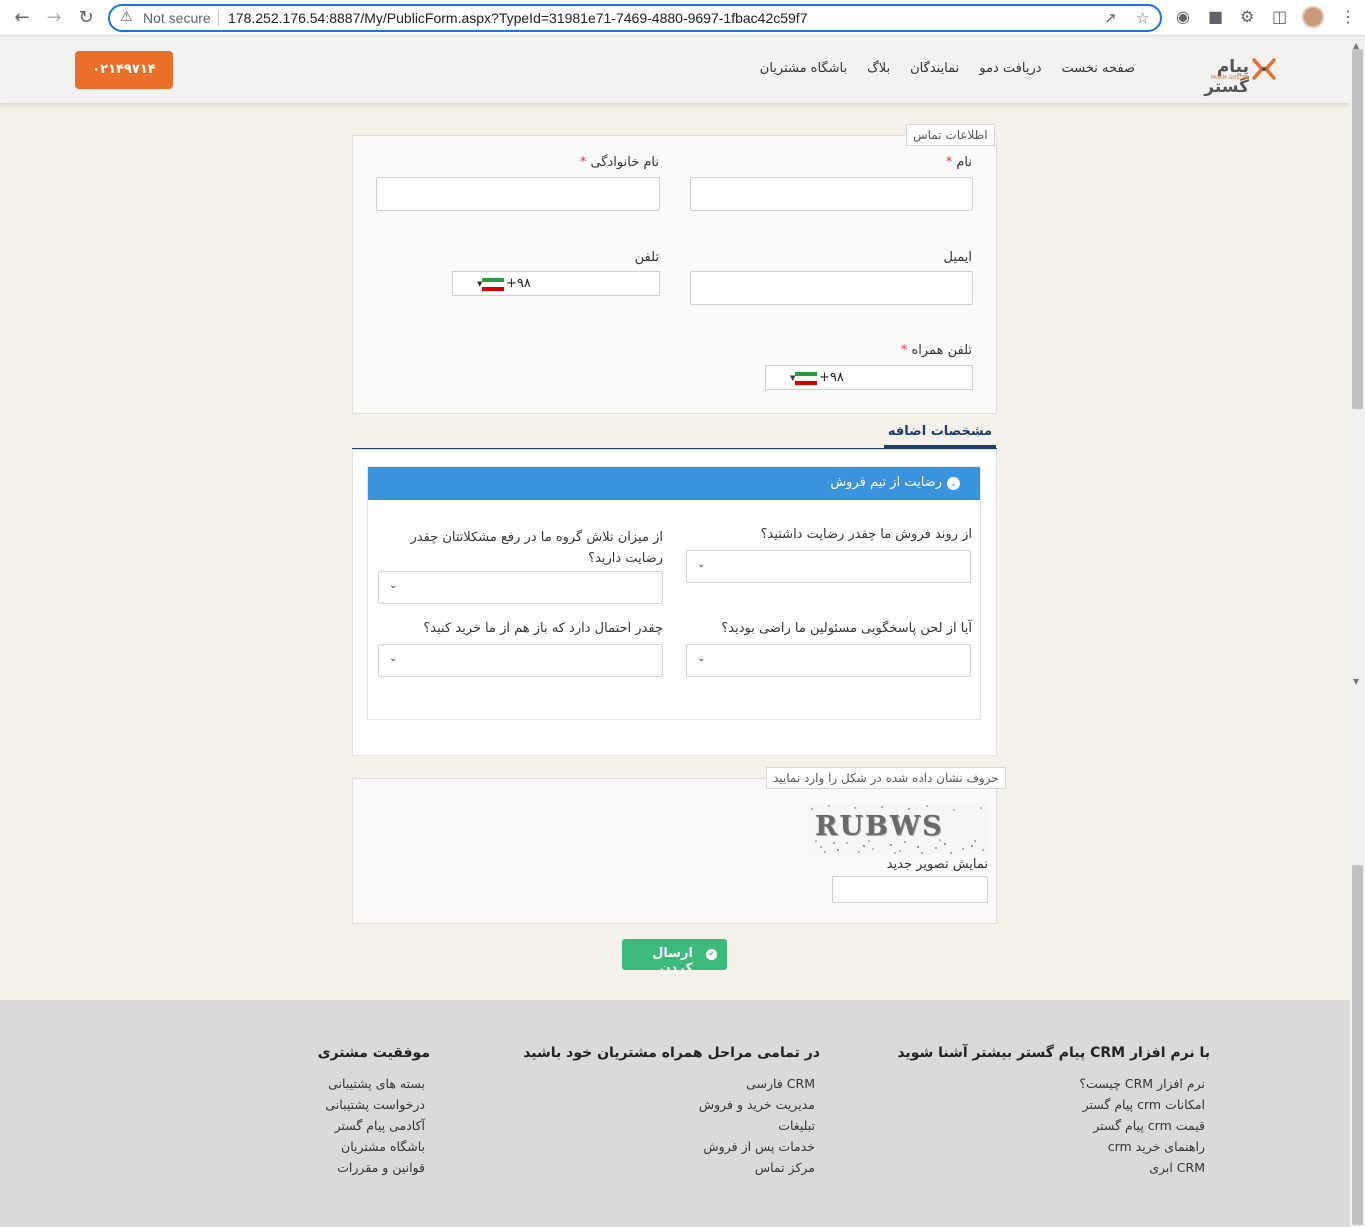 This screenshot has height=1227, width=1365. What do you see at coordinates (1357, 1045) in the screenshot?
I see `scroll-thumb-lower` at bounding box center [1357, 1045].